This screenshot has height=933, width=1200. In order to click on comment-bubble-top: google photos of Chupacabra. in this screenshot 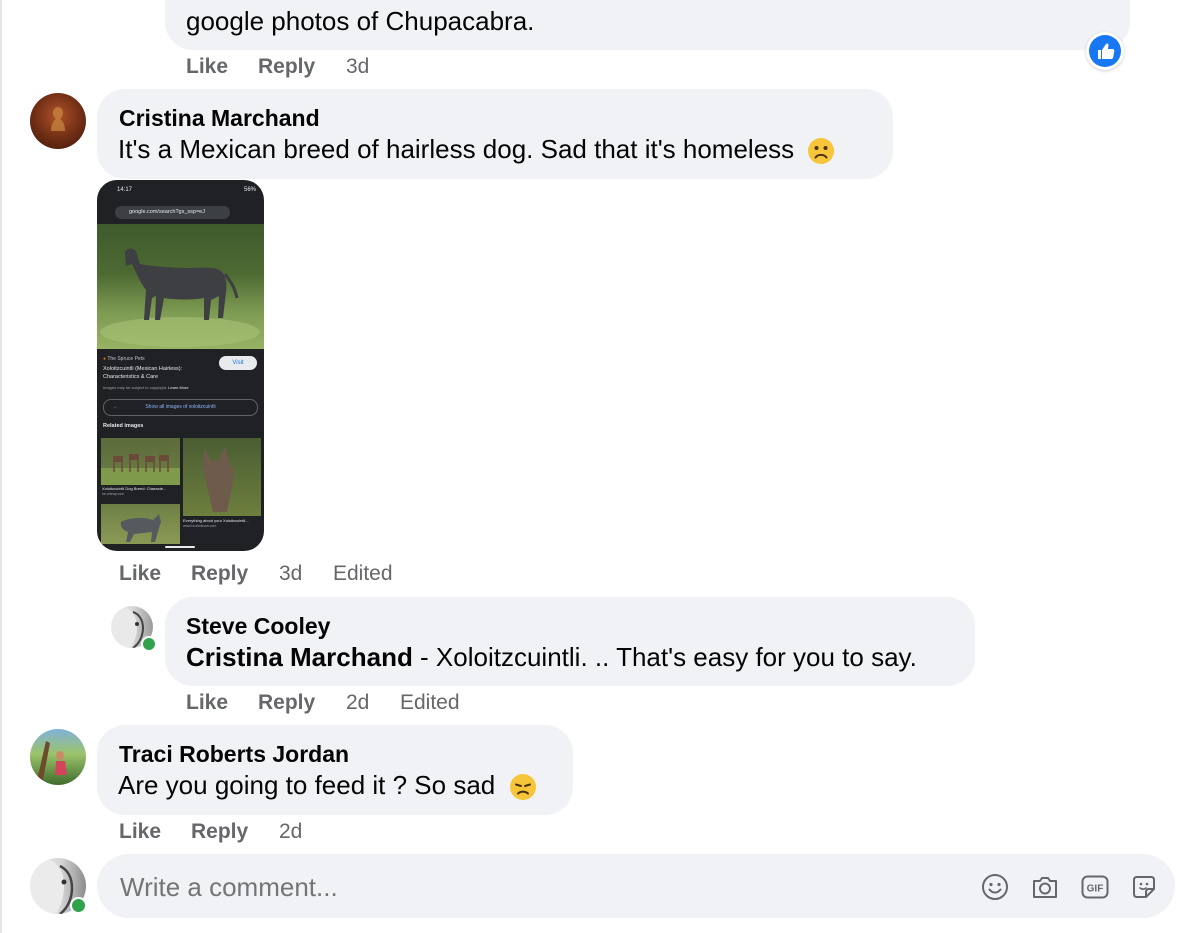, I will do `click(647, 25)`.